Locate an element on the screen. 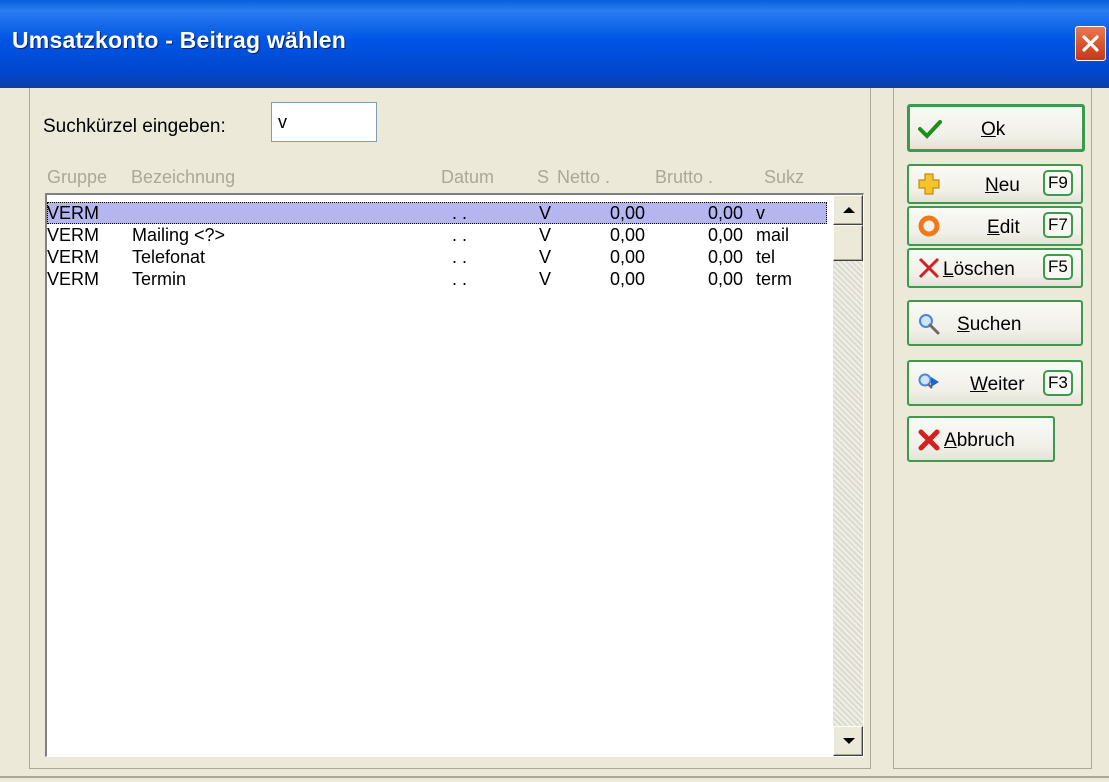 The width and height of the screenshot is (1109, 782). column-header-netto: Netto . is located at coordinates (583, 177).